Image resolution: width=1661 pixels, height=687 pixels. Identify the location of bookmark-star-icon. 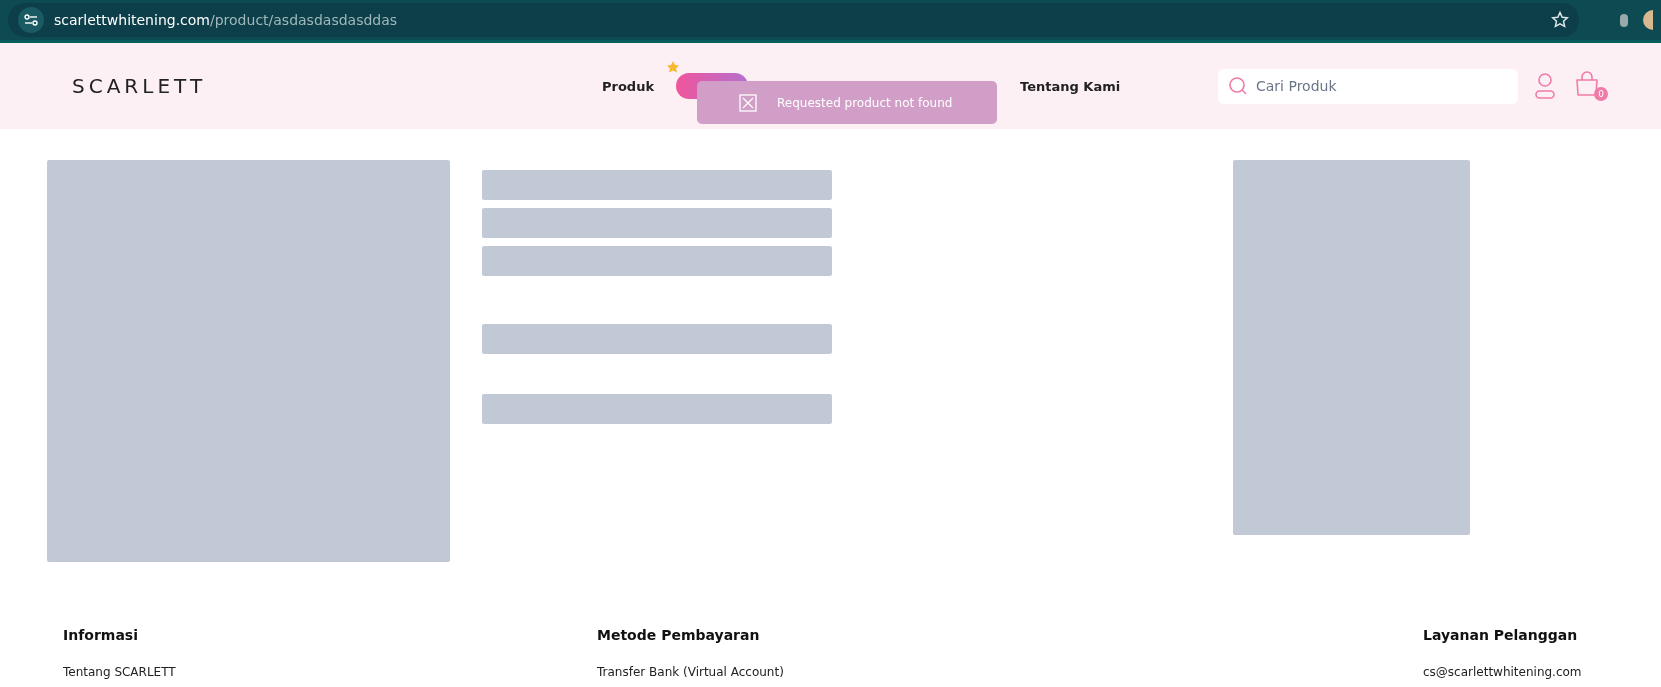
(1560, 20).